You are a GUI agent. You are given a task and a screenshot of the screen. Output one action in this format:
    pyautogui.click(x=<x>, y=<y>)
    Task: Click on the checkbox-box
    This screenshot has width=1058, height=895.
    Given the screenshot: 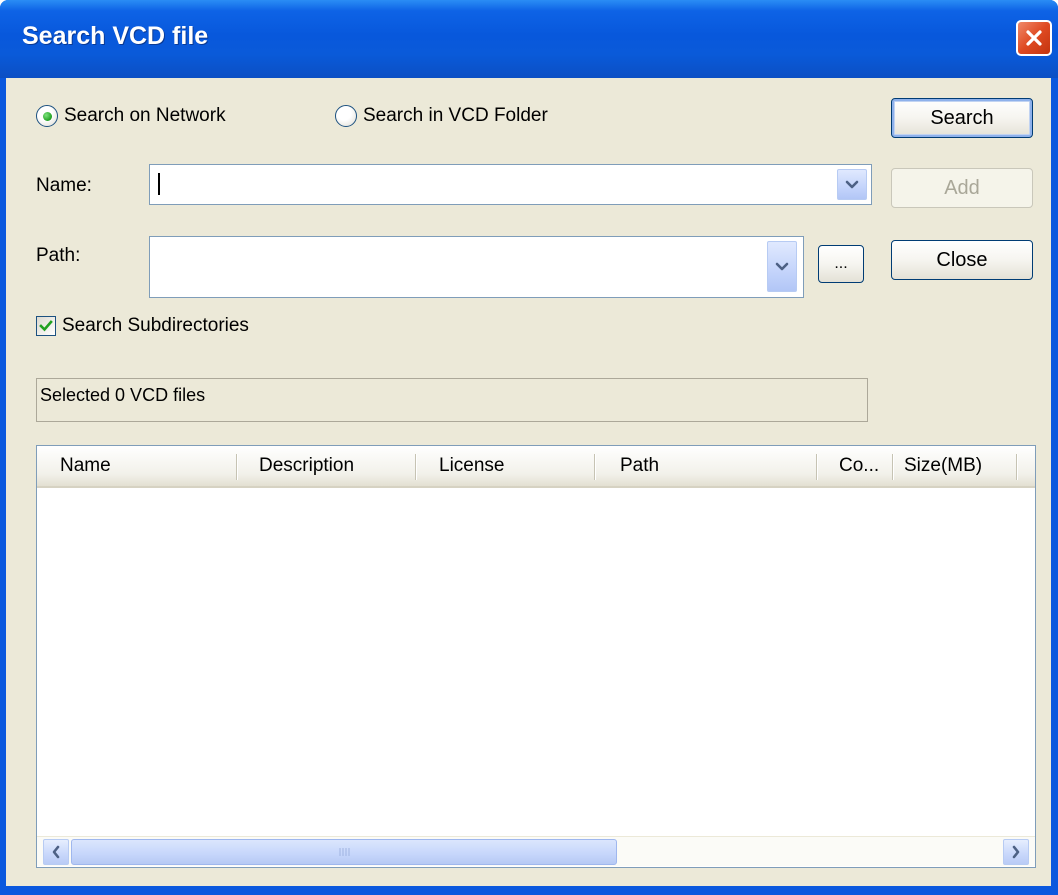 What is the action you would take?
    pyautogui.click(x=46, y=326)
    